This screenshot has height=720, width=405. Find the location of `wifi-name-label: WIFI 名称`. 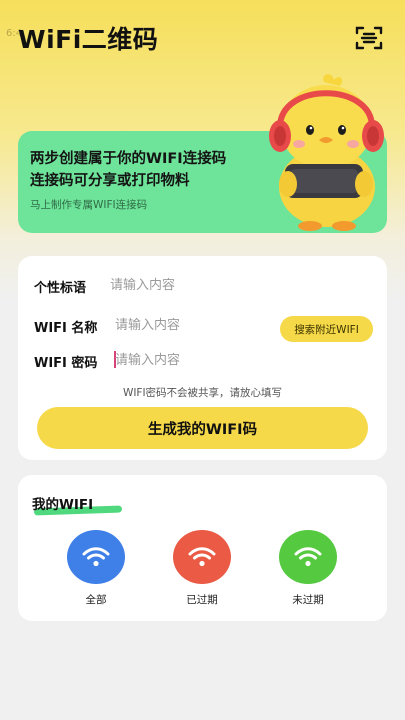

wifi-name-label: WIFI 名称 is located at coordinates (66, 328).